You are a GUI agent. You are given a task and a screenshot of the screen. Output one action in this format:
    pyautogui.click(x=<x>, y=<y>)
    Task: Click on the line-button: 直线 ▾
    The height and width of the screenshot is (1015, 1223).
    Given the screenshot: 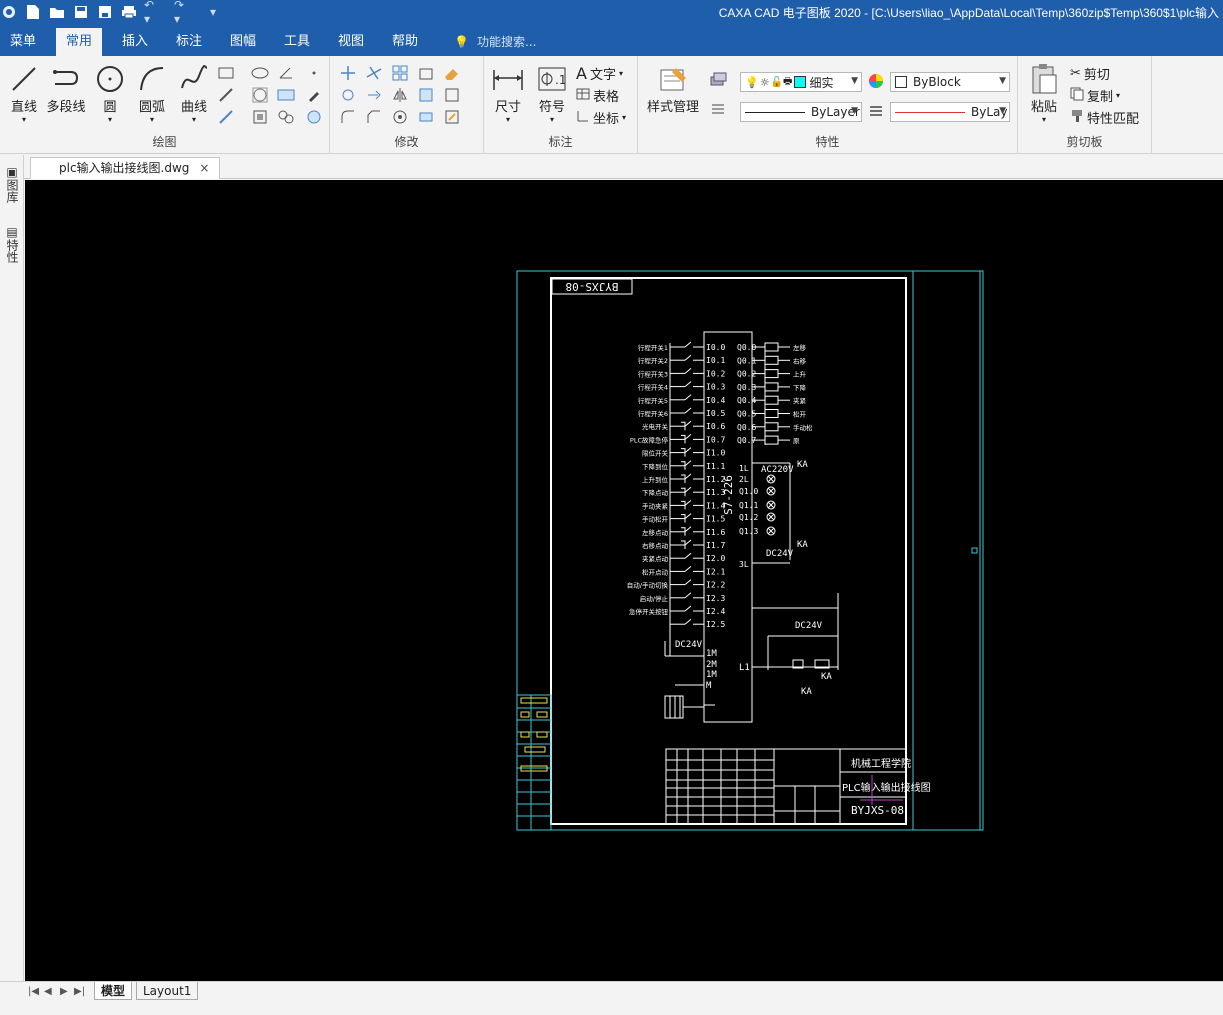 What is the action you would take?
    pyautogui.click(x=24, y=93)
    